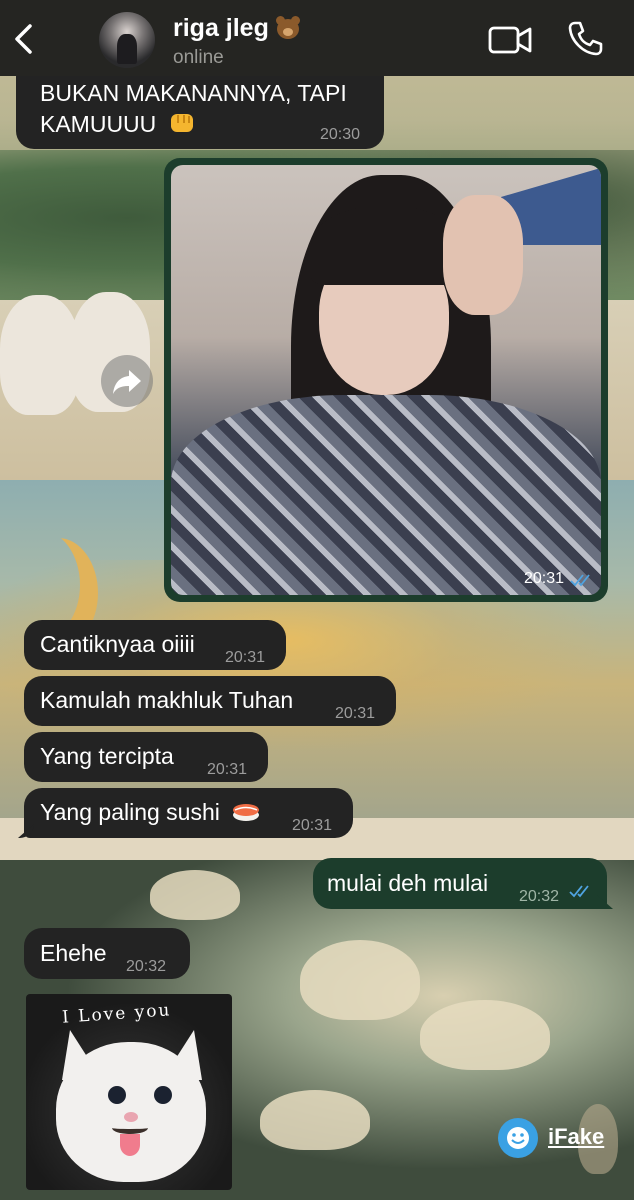  I want to click on message-text: Cantiknyaa oiiii, so click(117, 644).